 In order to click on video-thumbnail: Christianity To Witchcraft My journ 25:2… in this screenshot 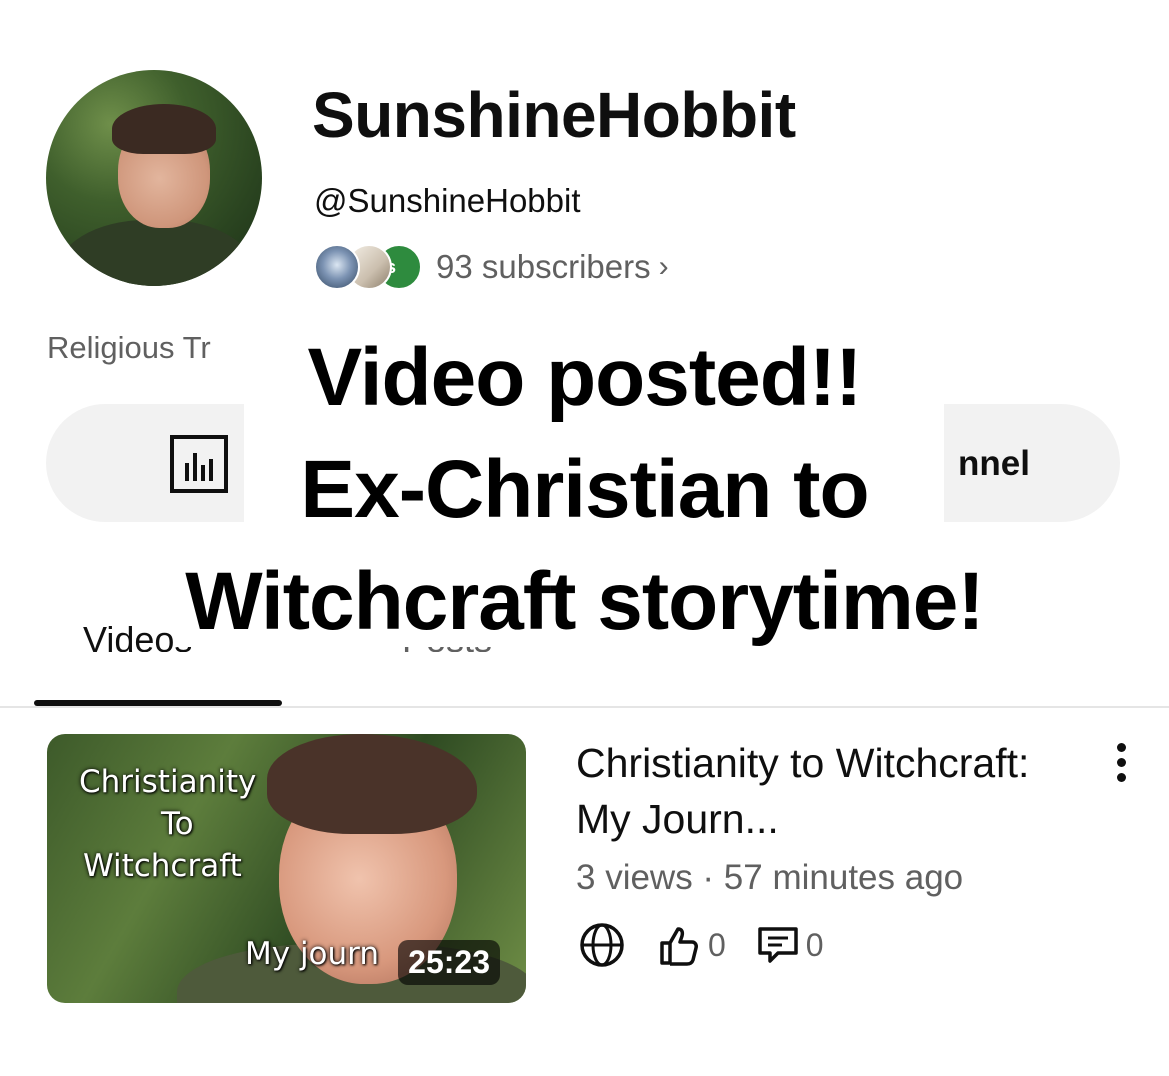, I will do `click(286, 868)`.